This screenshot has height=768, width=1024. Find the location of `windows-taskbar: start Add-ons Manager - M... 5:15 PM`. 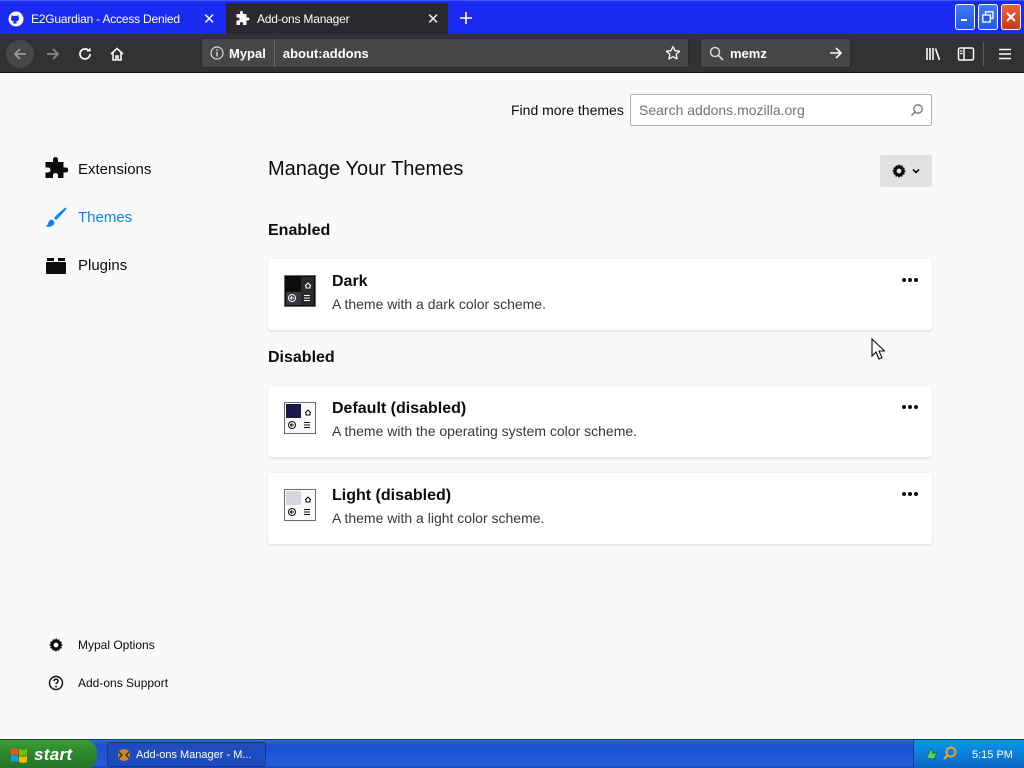

windows-taskbar: start Add-ons Manager - M... 5:15 PM is located at coordinates (512, 753).